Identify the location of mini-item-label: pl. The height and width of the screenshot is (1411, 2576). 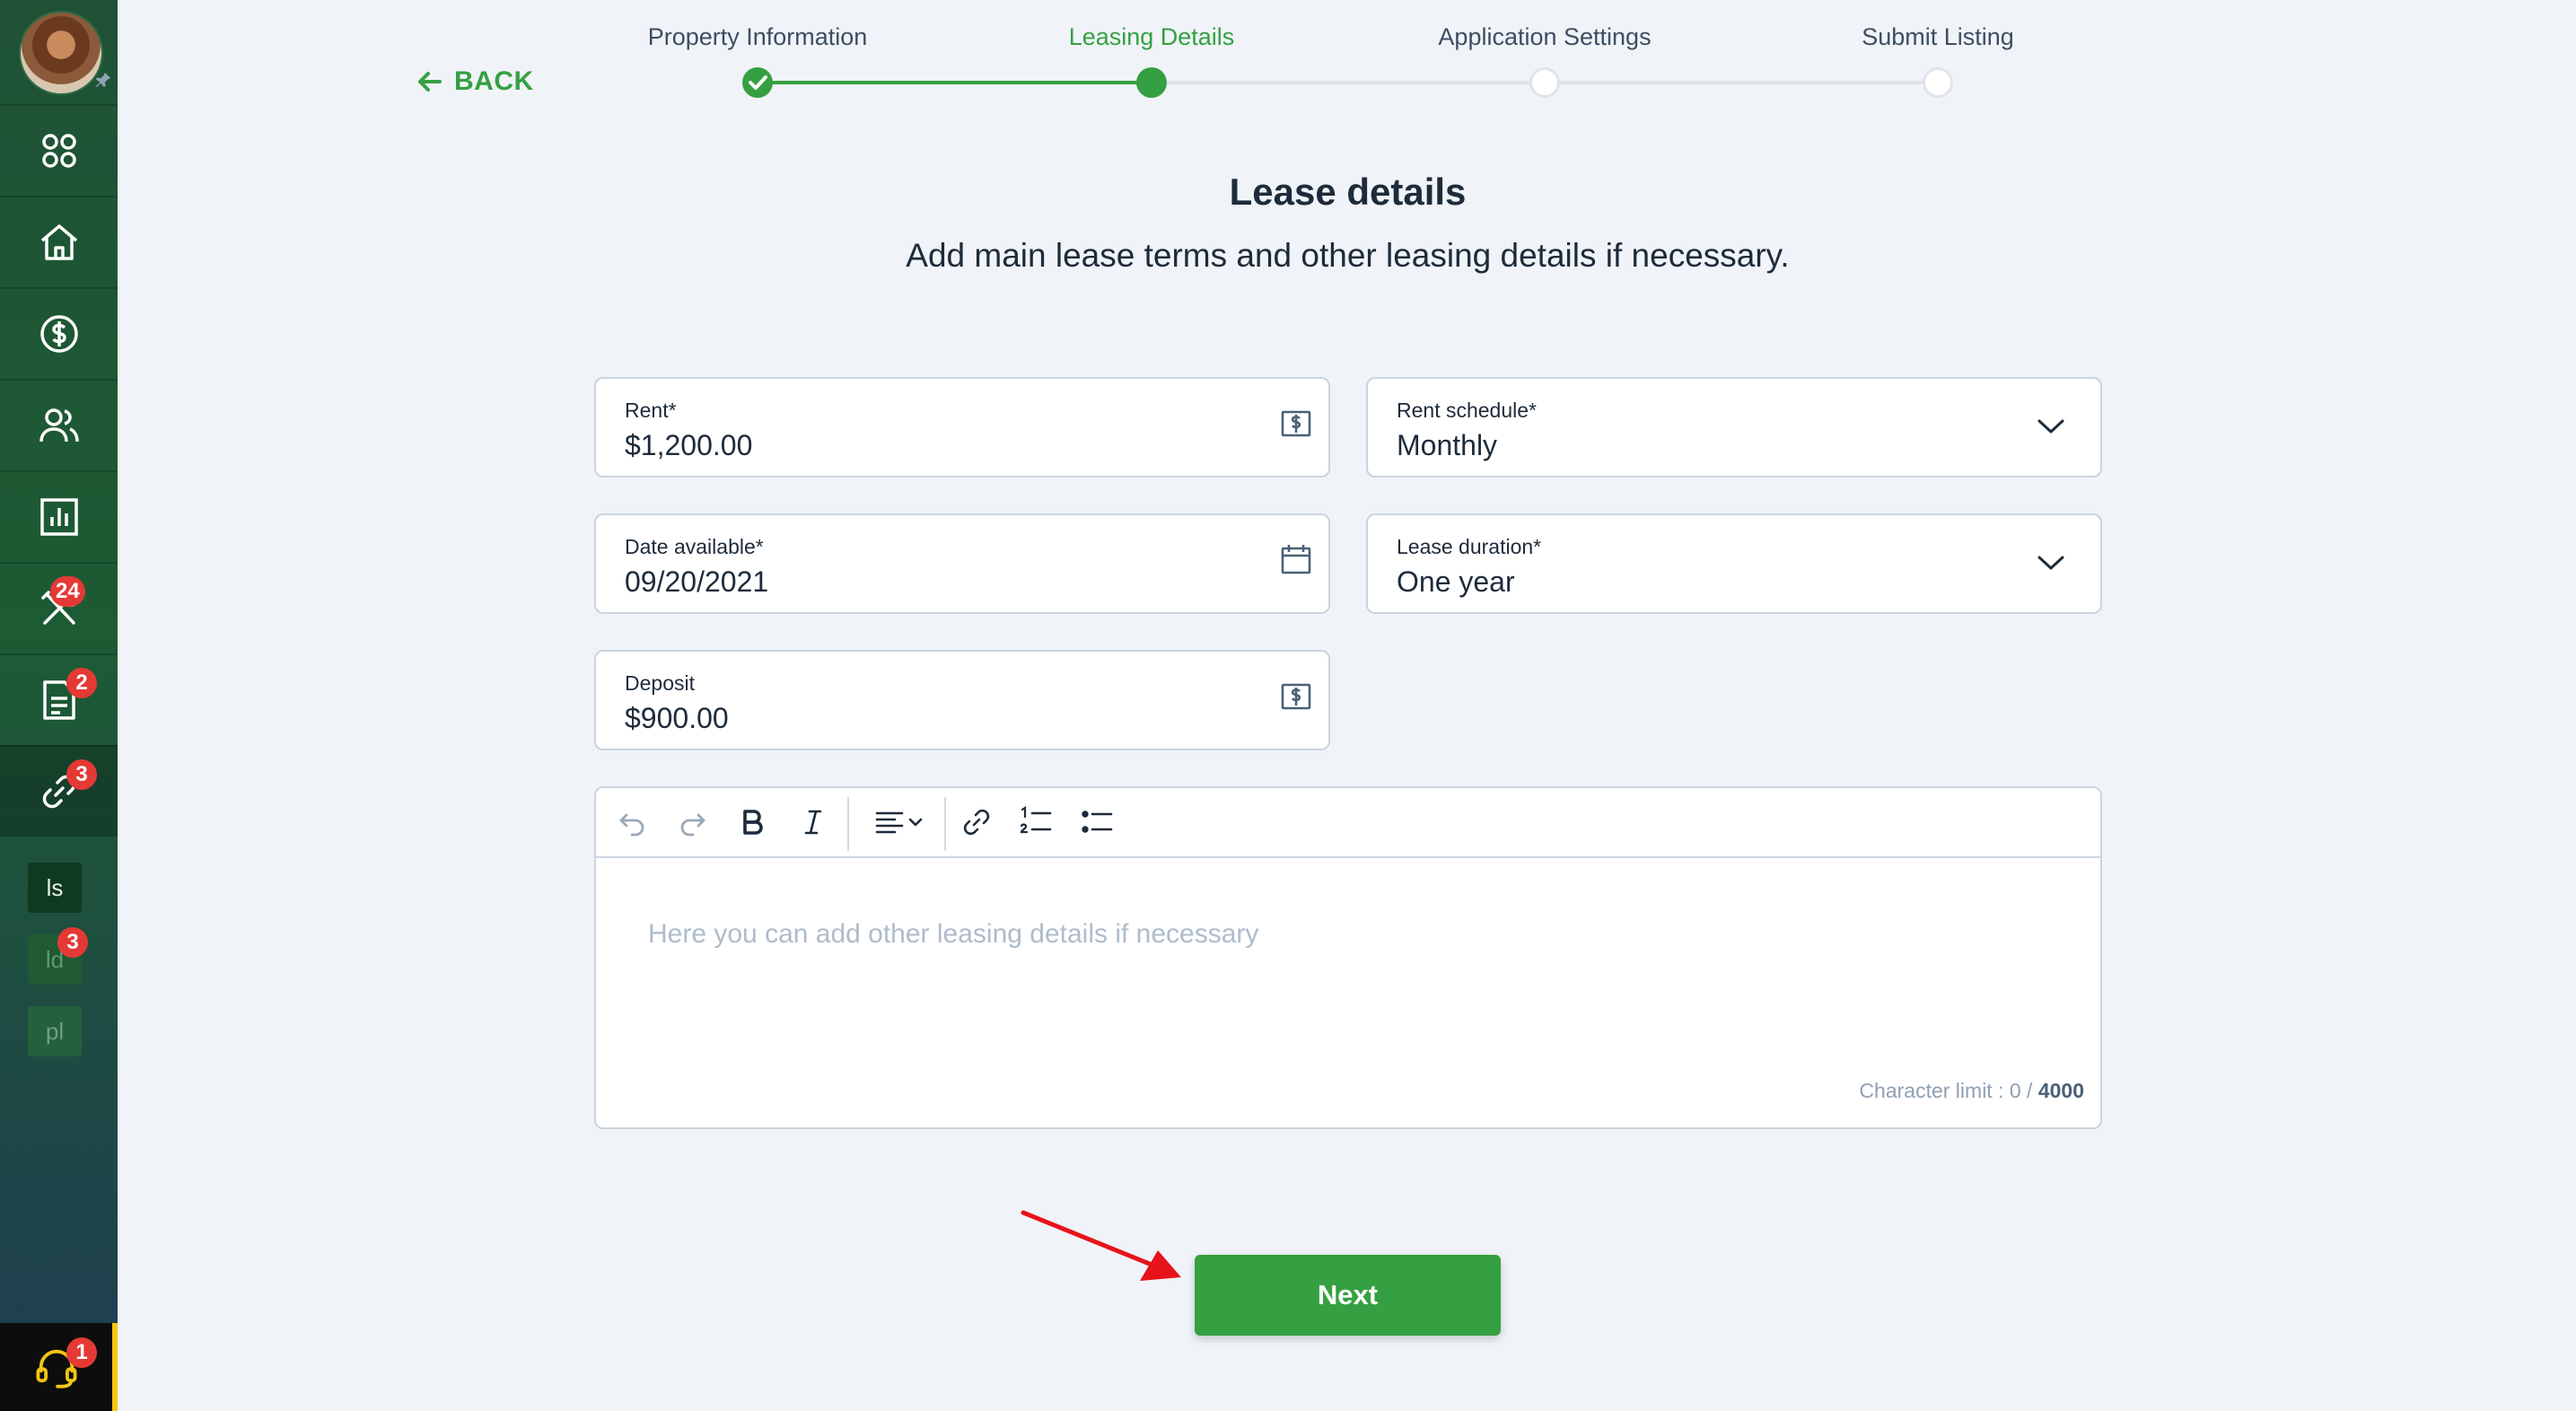
(55, 1031).